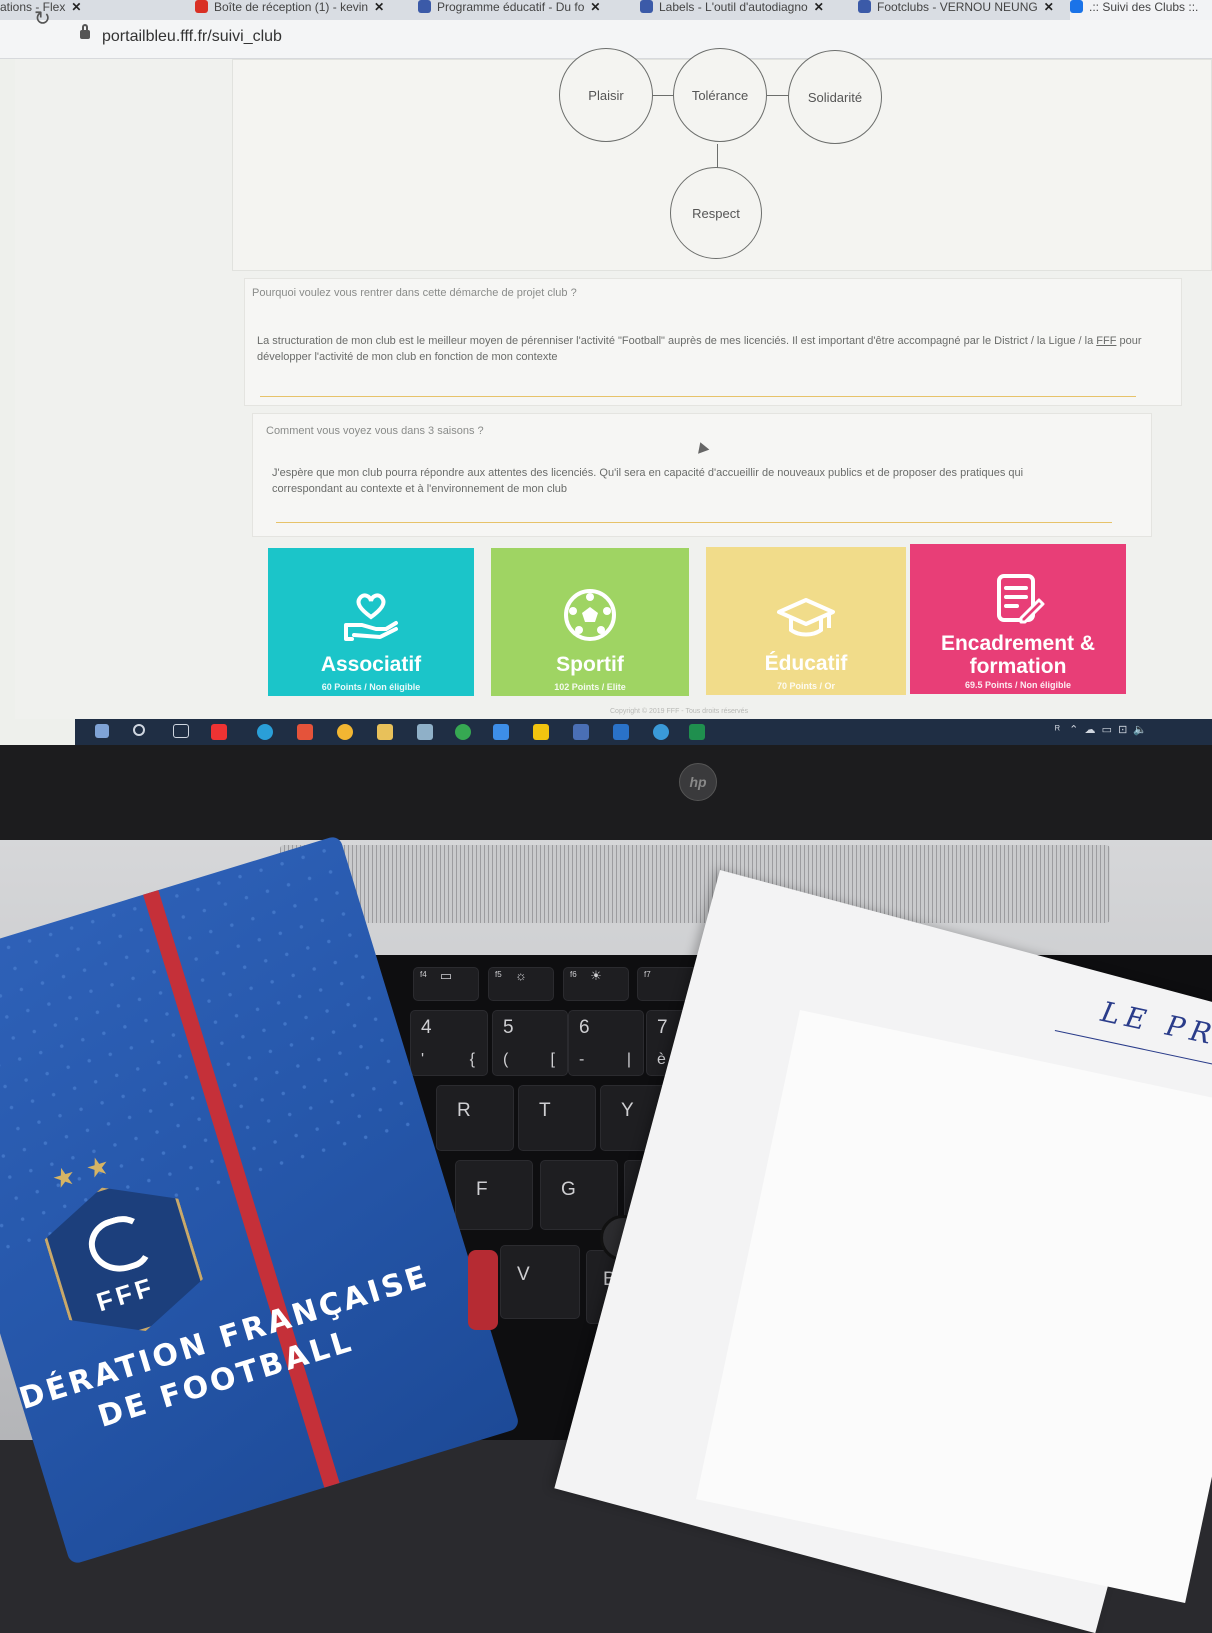 The height and width of the screenshot is (1633, 1212). What do you see at coordinates (596, 984) in the screenshot?
I see `function-key: f6 ☀` at bounding box center [596, 984].